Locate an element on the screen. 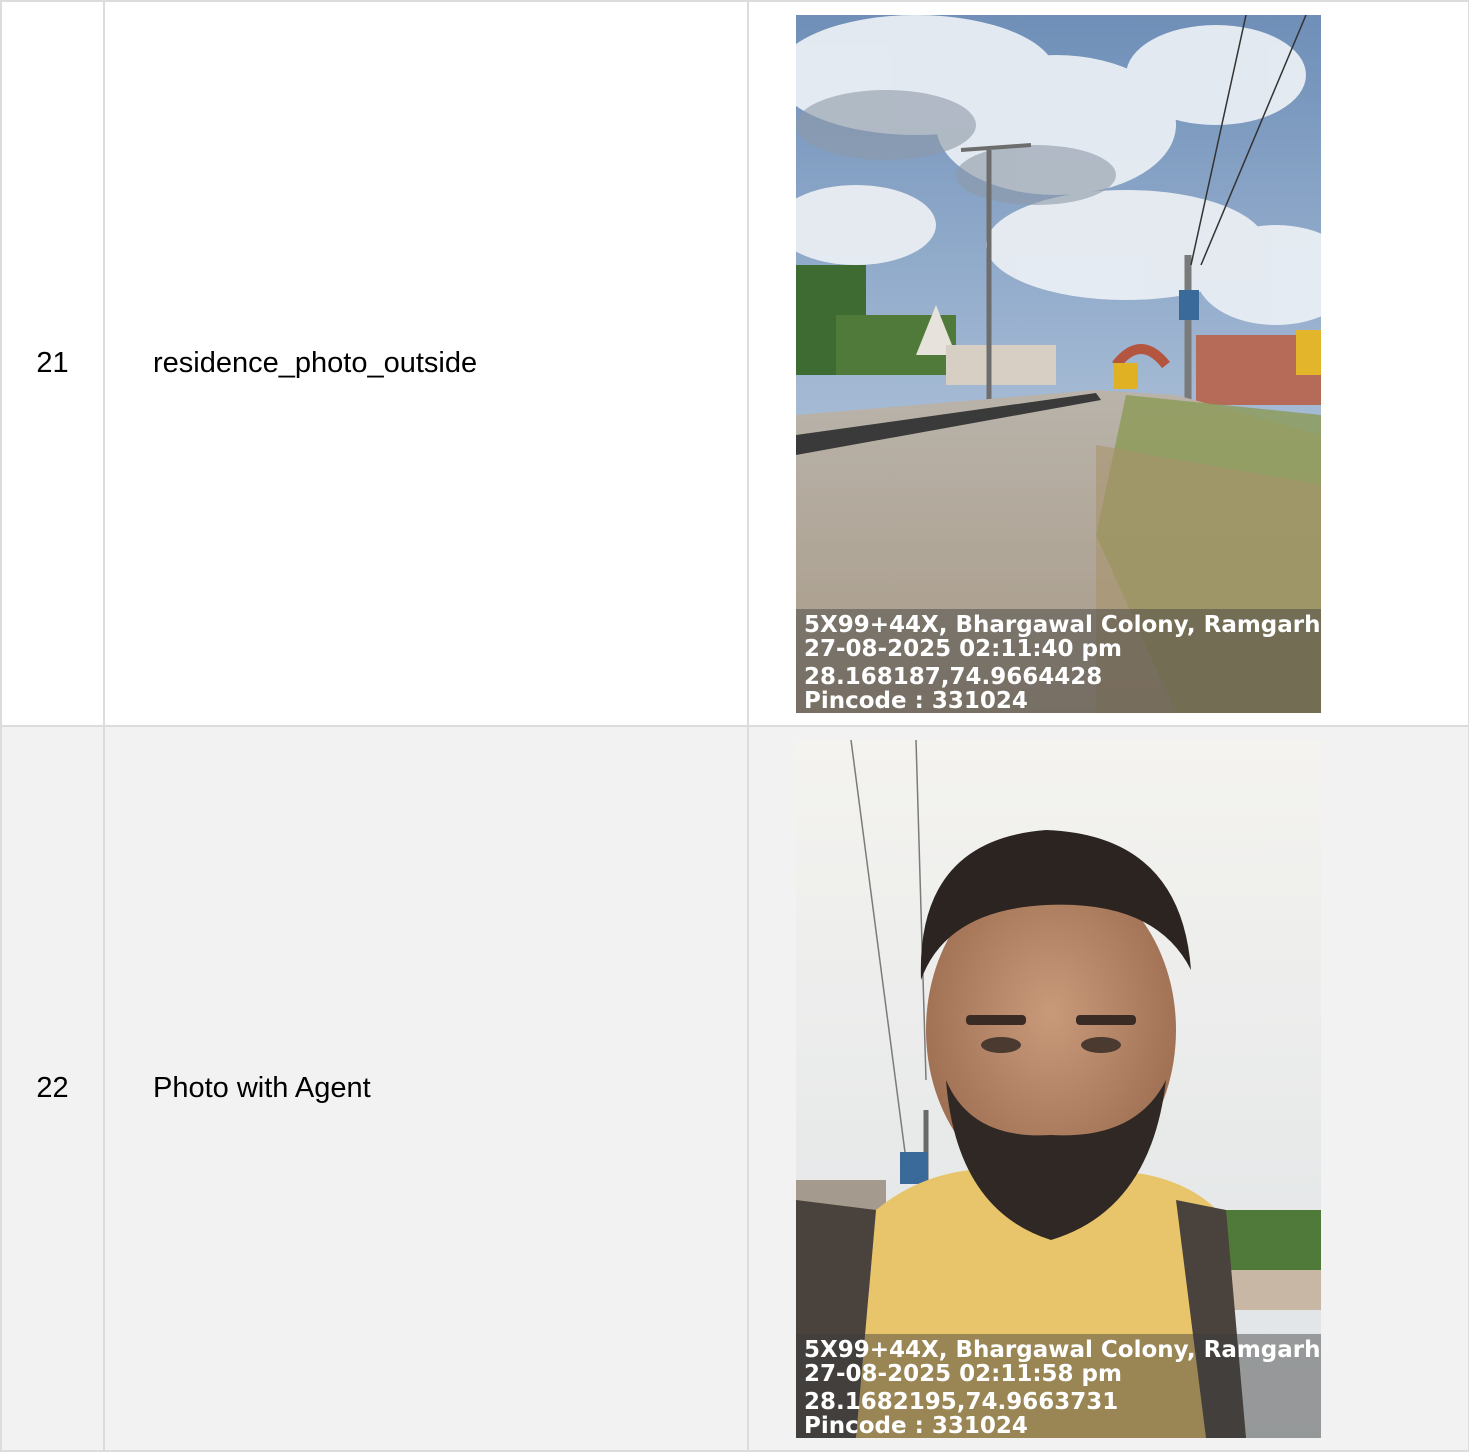 Image resolution: width=1469 pixels, height=1454 pixels. stamp-datetime: 27-08-2025 02:11:40 pm is located at coordinates (963, 648).